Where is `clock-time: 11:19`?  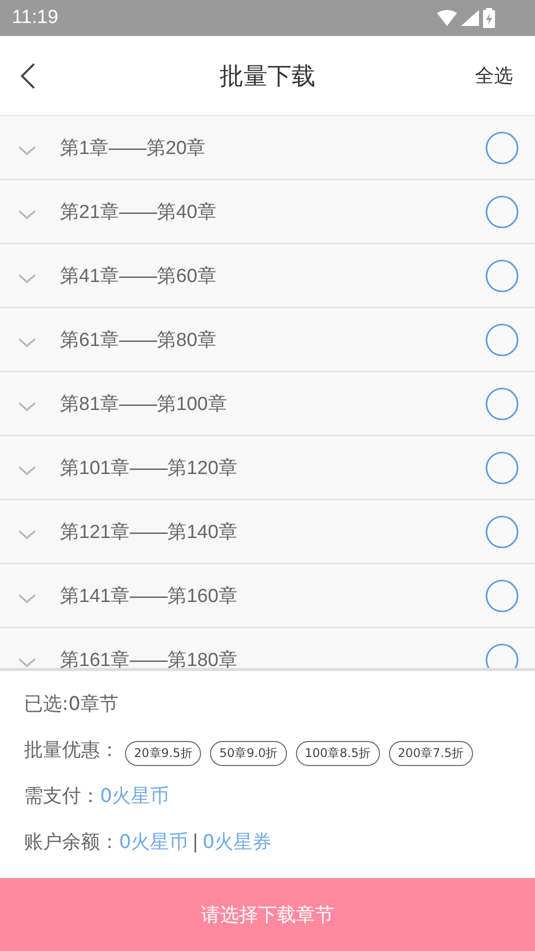 clock-time: 11:19 is located at coordinates (35, 18).